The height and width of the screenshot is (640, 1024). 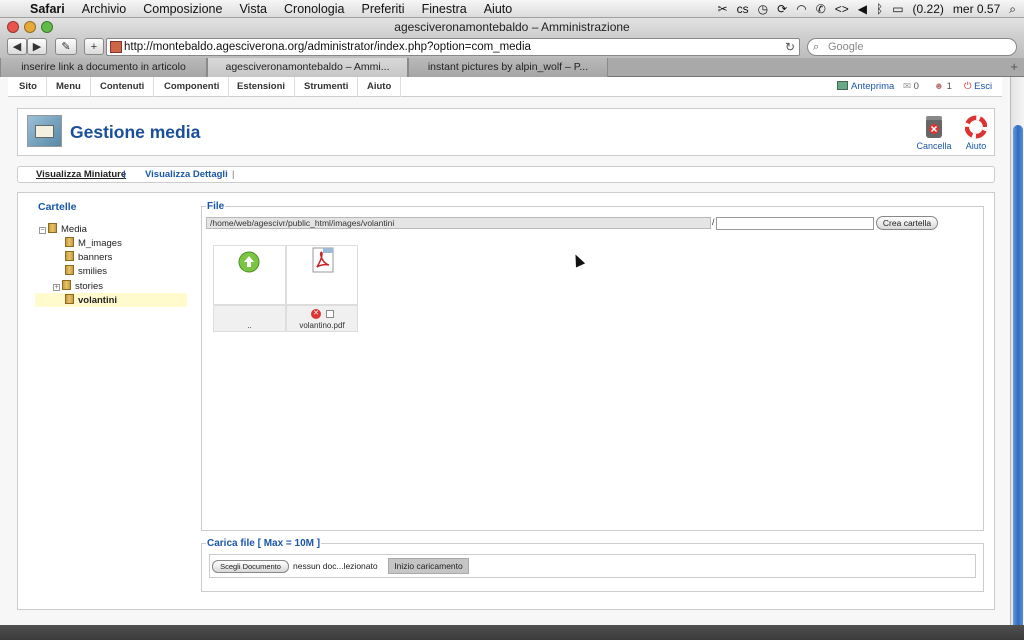 What do you see at coordinates (93, 271) in the screenshot?
I see `tree-item-label: smilies` at bounding box center [93, 271].